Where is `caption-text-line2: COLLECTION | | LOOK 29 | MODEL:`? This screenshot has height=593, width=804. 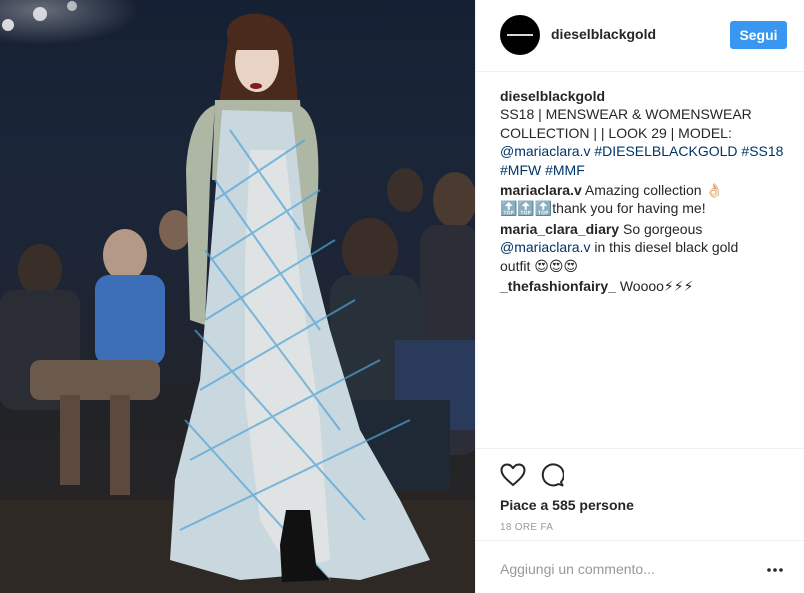
caption-text-line2: COLLECTION | | LOOK 29 | MODEL: is located at coordinates (616, 132).